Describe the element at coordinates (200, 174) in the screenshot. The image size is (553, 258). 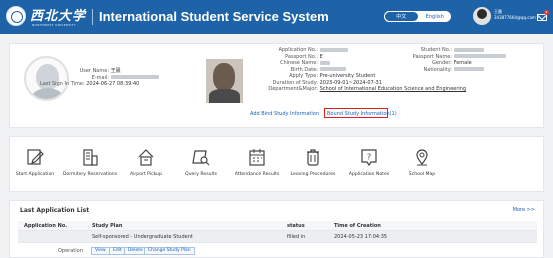
I see `menu-label: Query Results` at that location.